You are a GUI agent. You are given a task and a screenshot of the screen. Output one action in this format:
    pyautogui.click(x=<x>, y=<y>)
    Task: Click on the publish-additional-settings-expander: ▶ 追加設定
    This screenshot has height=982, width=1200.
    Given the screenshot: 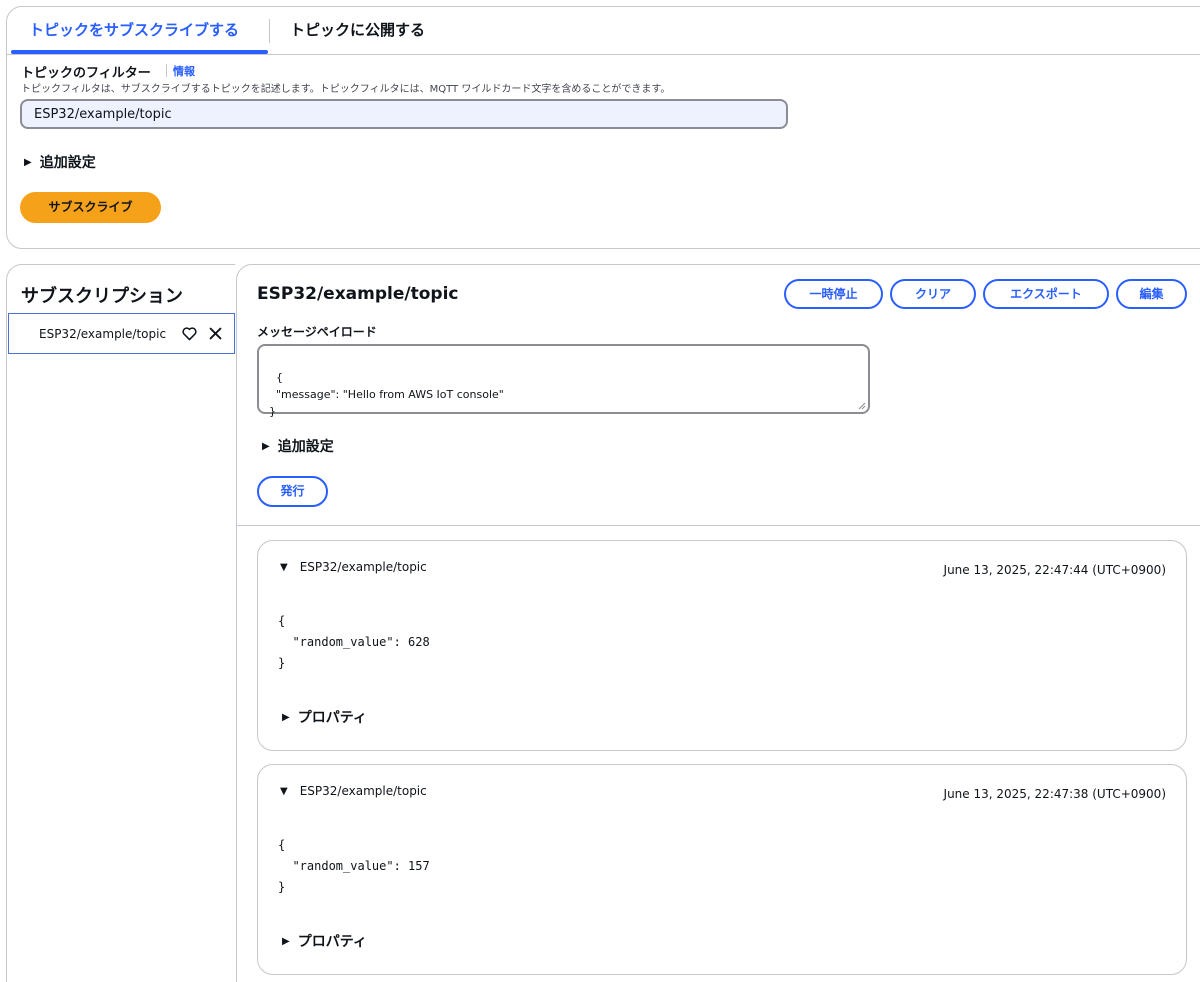 What is the action you would take?
    pyautogui.click(x=298, y=446)
    